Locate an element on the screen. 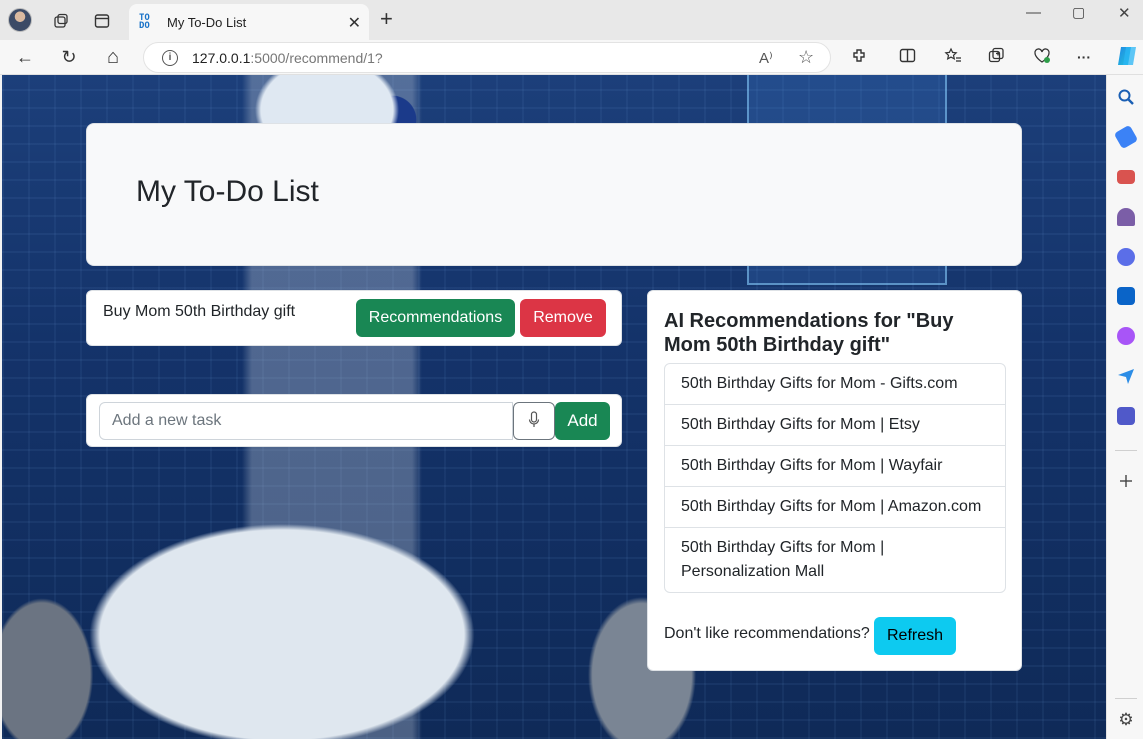 The width and height of the screenshot is (1143, 739). drop-send-icon is located at coordinates (1126, 376).